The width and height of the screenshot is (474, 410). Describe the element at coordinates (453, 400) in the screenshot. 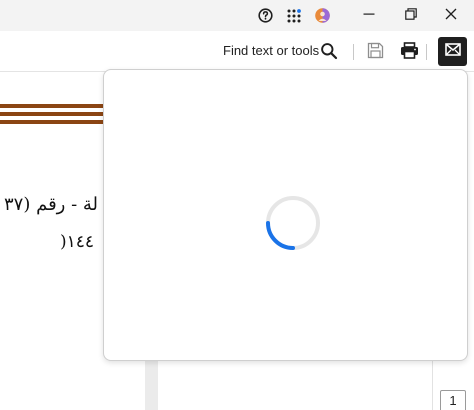

I see `page-number-field: 1` at that location.